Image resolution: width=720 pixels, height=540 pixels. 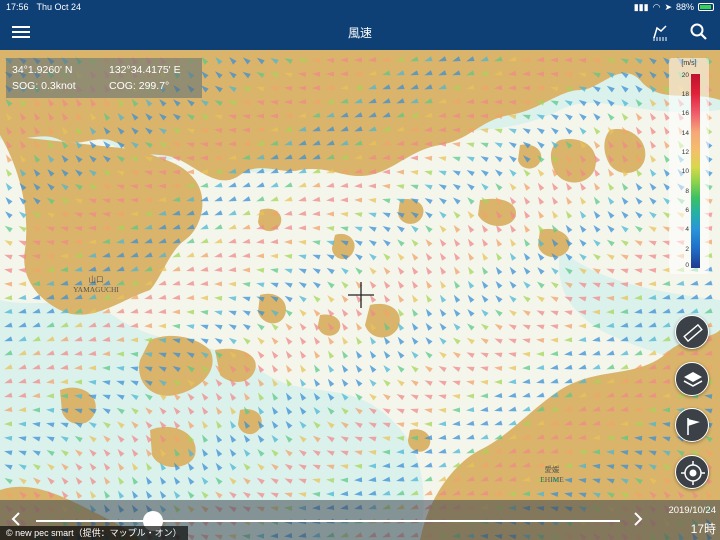 What do you see at coordinates (703, 529) in the screenshot?
I see `forecast-hour: 17時` at bounding box center [703, 529].